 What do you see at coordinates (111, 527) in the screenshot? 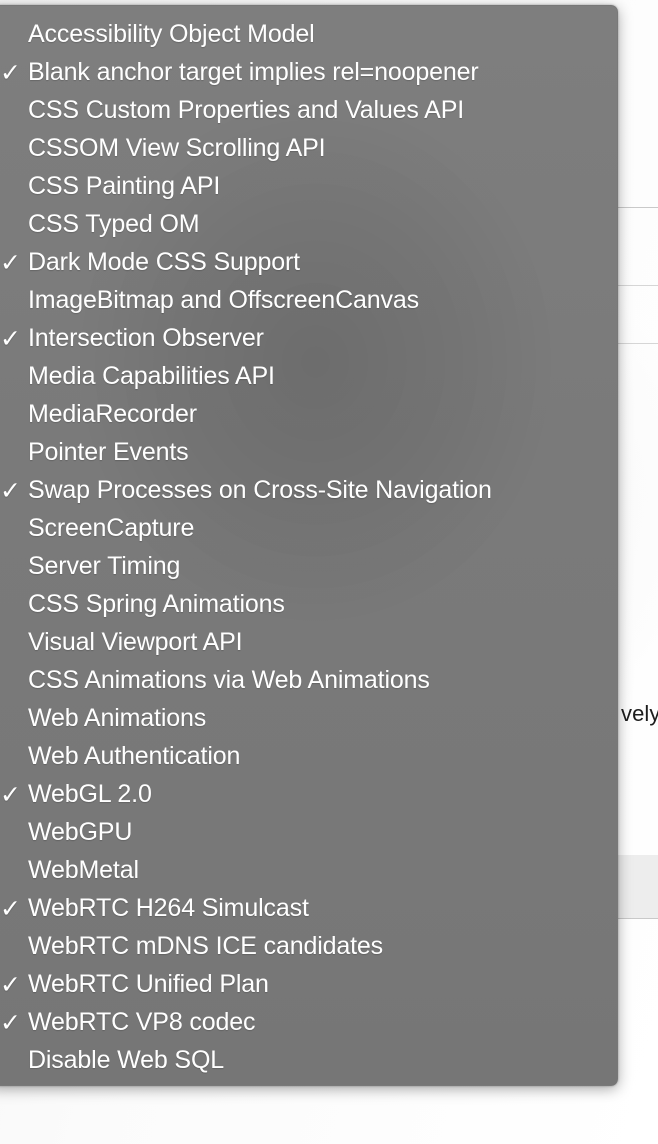
I see `menu-item-label: ScreenCapture` at bounding box center [111, 527].